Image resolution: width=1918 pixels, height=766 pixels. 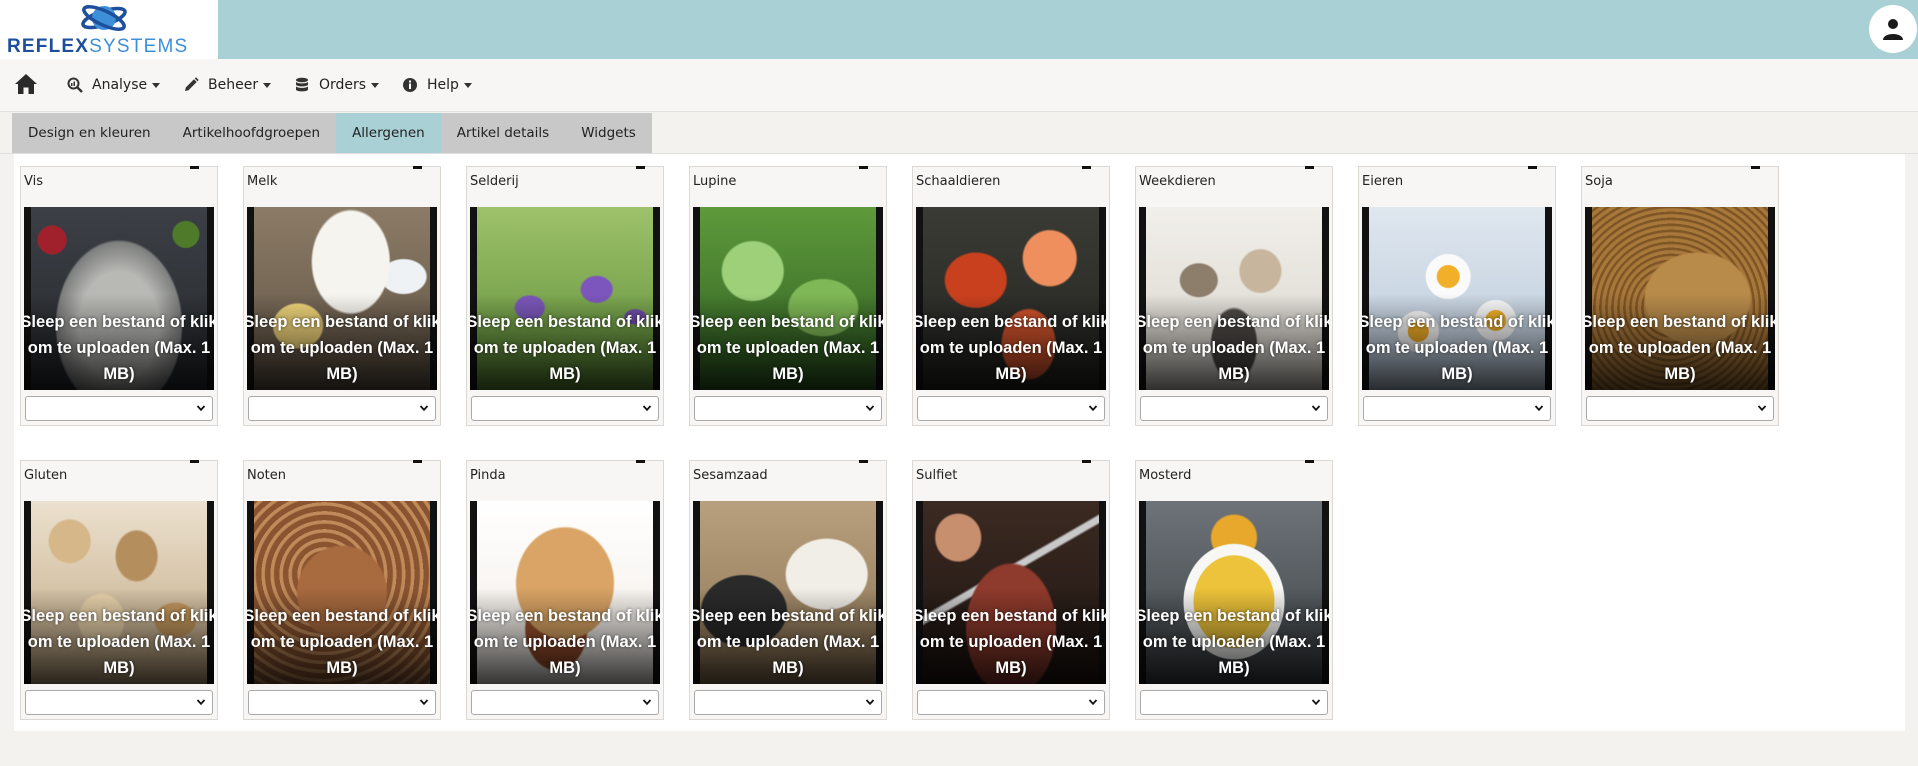 I want to click on tab-artikelhoofdgroepen: Artikelhoofdgroepen, so click(x=251, y=133).